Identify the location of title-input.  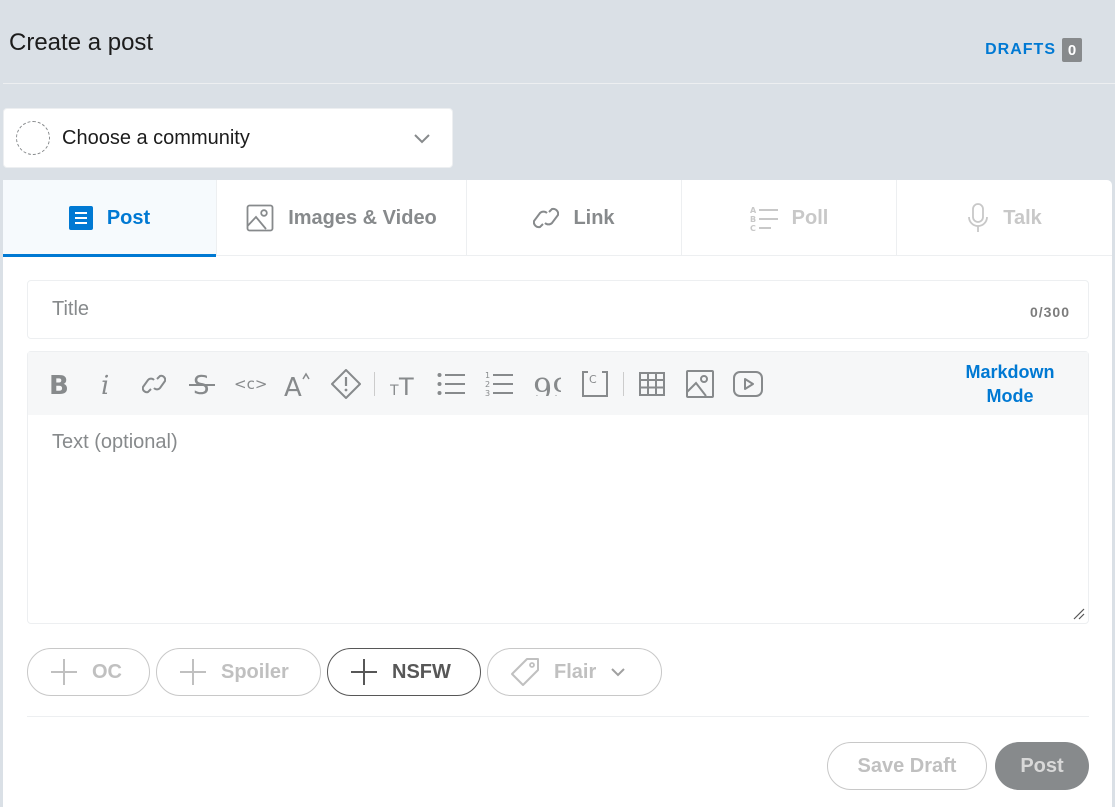
(502, 309).